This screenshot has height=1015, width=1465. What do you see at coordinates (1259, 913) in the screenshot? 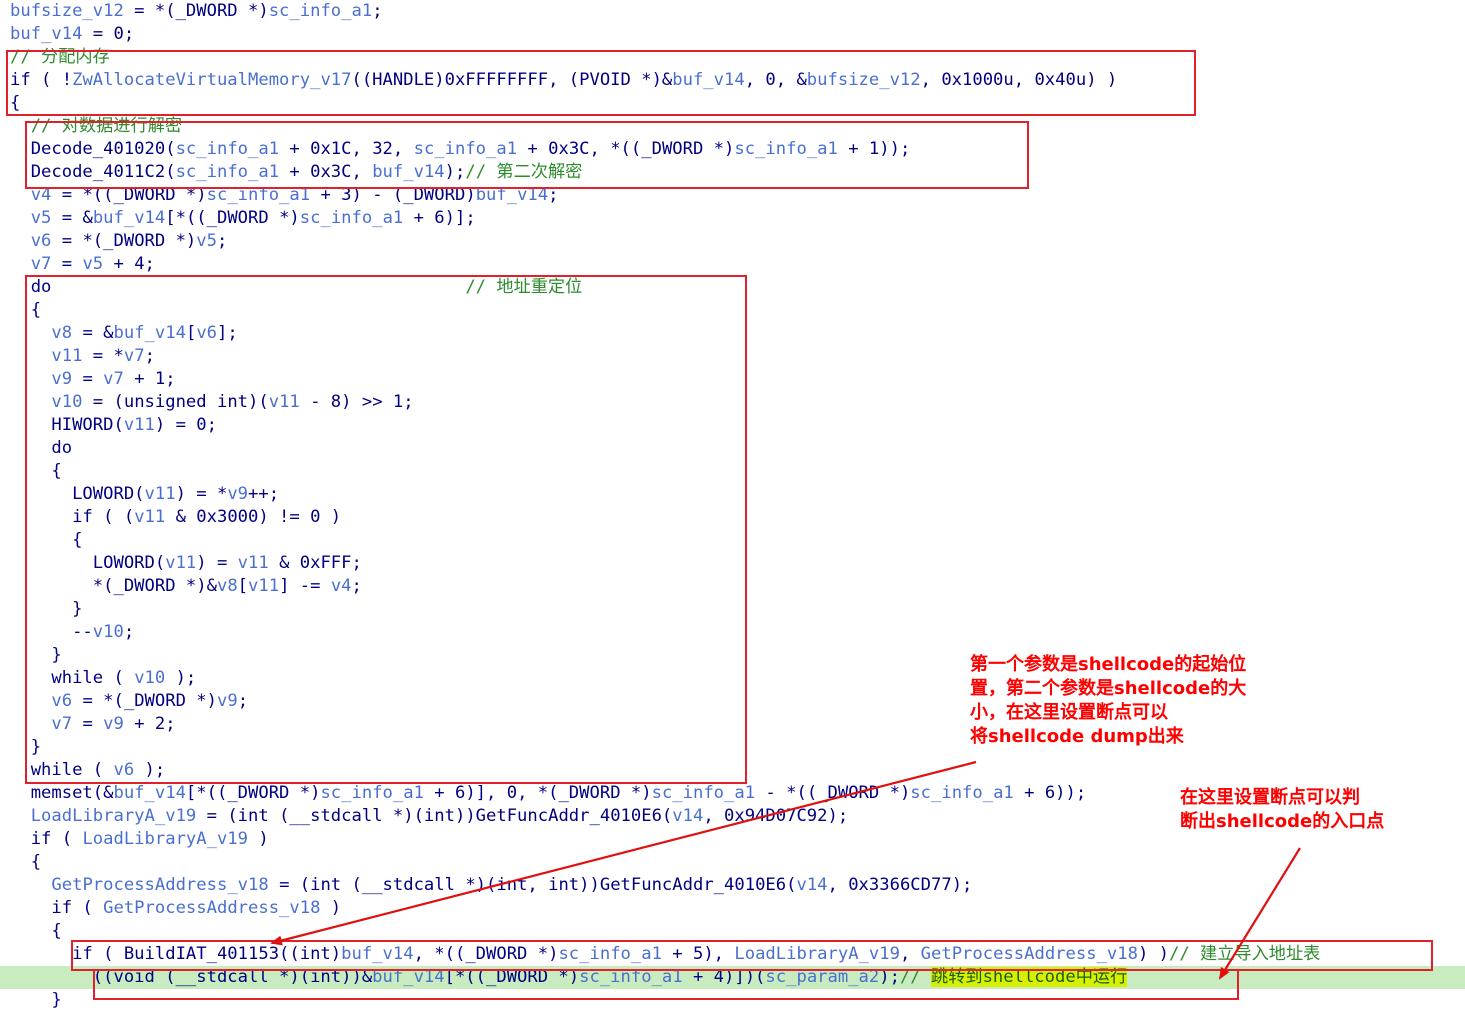
I see `arrow-to-entry-point` at bounding box center [1259, 913].